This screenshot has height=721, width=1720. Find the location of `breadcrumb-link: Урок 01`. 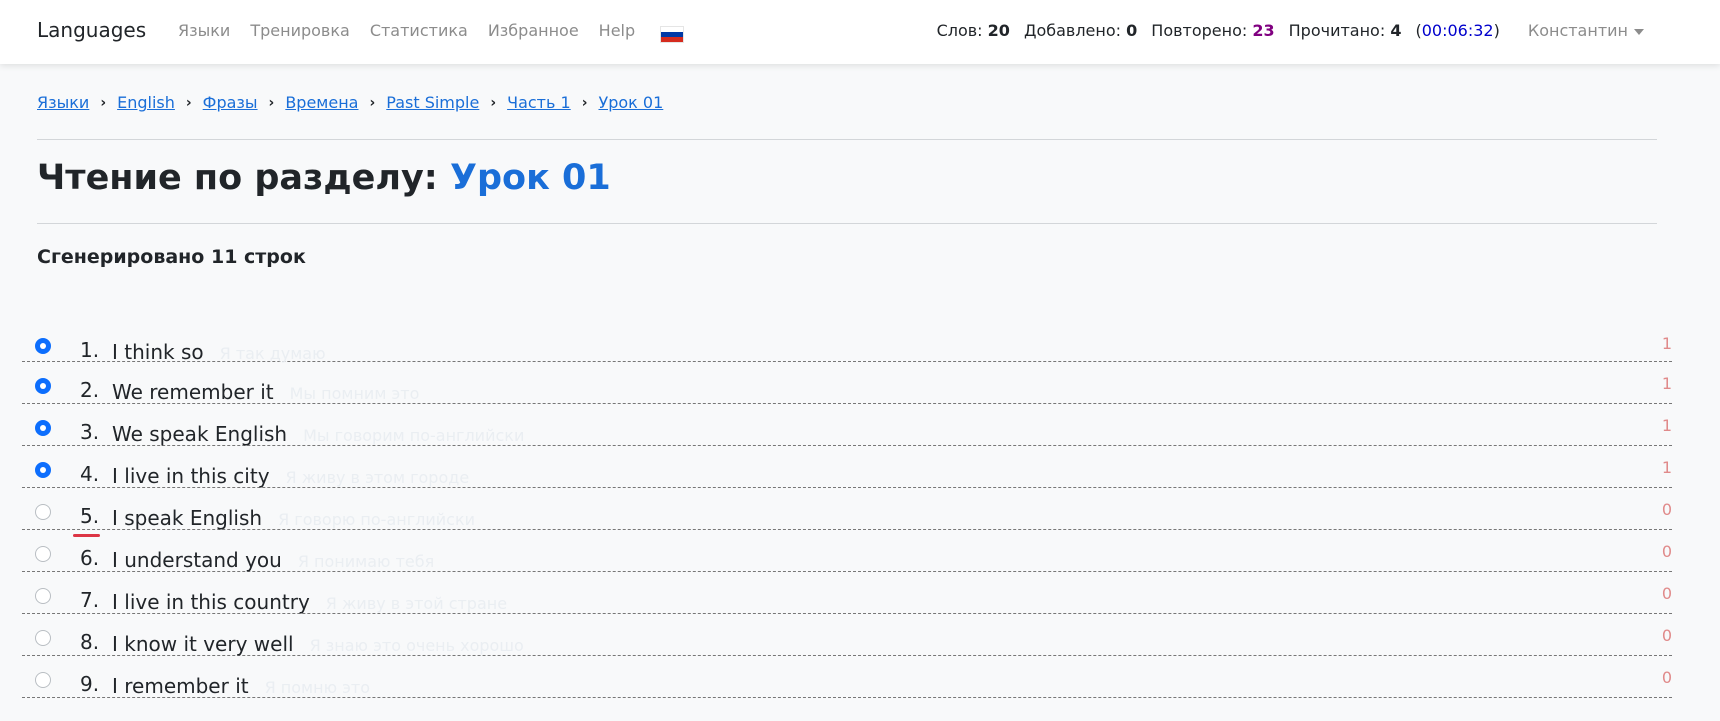

breadcrumb-link: Урок 01 is located at coordinates (630, 102).